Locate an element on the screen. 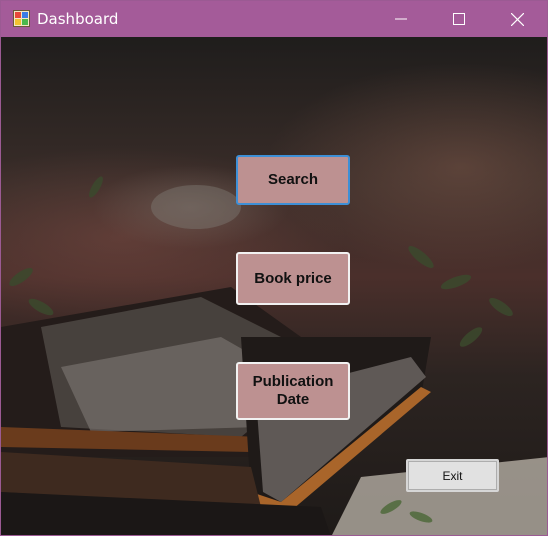 The image size is (551, 537). minimize-button is located at coordinates (401, 19).